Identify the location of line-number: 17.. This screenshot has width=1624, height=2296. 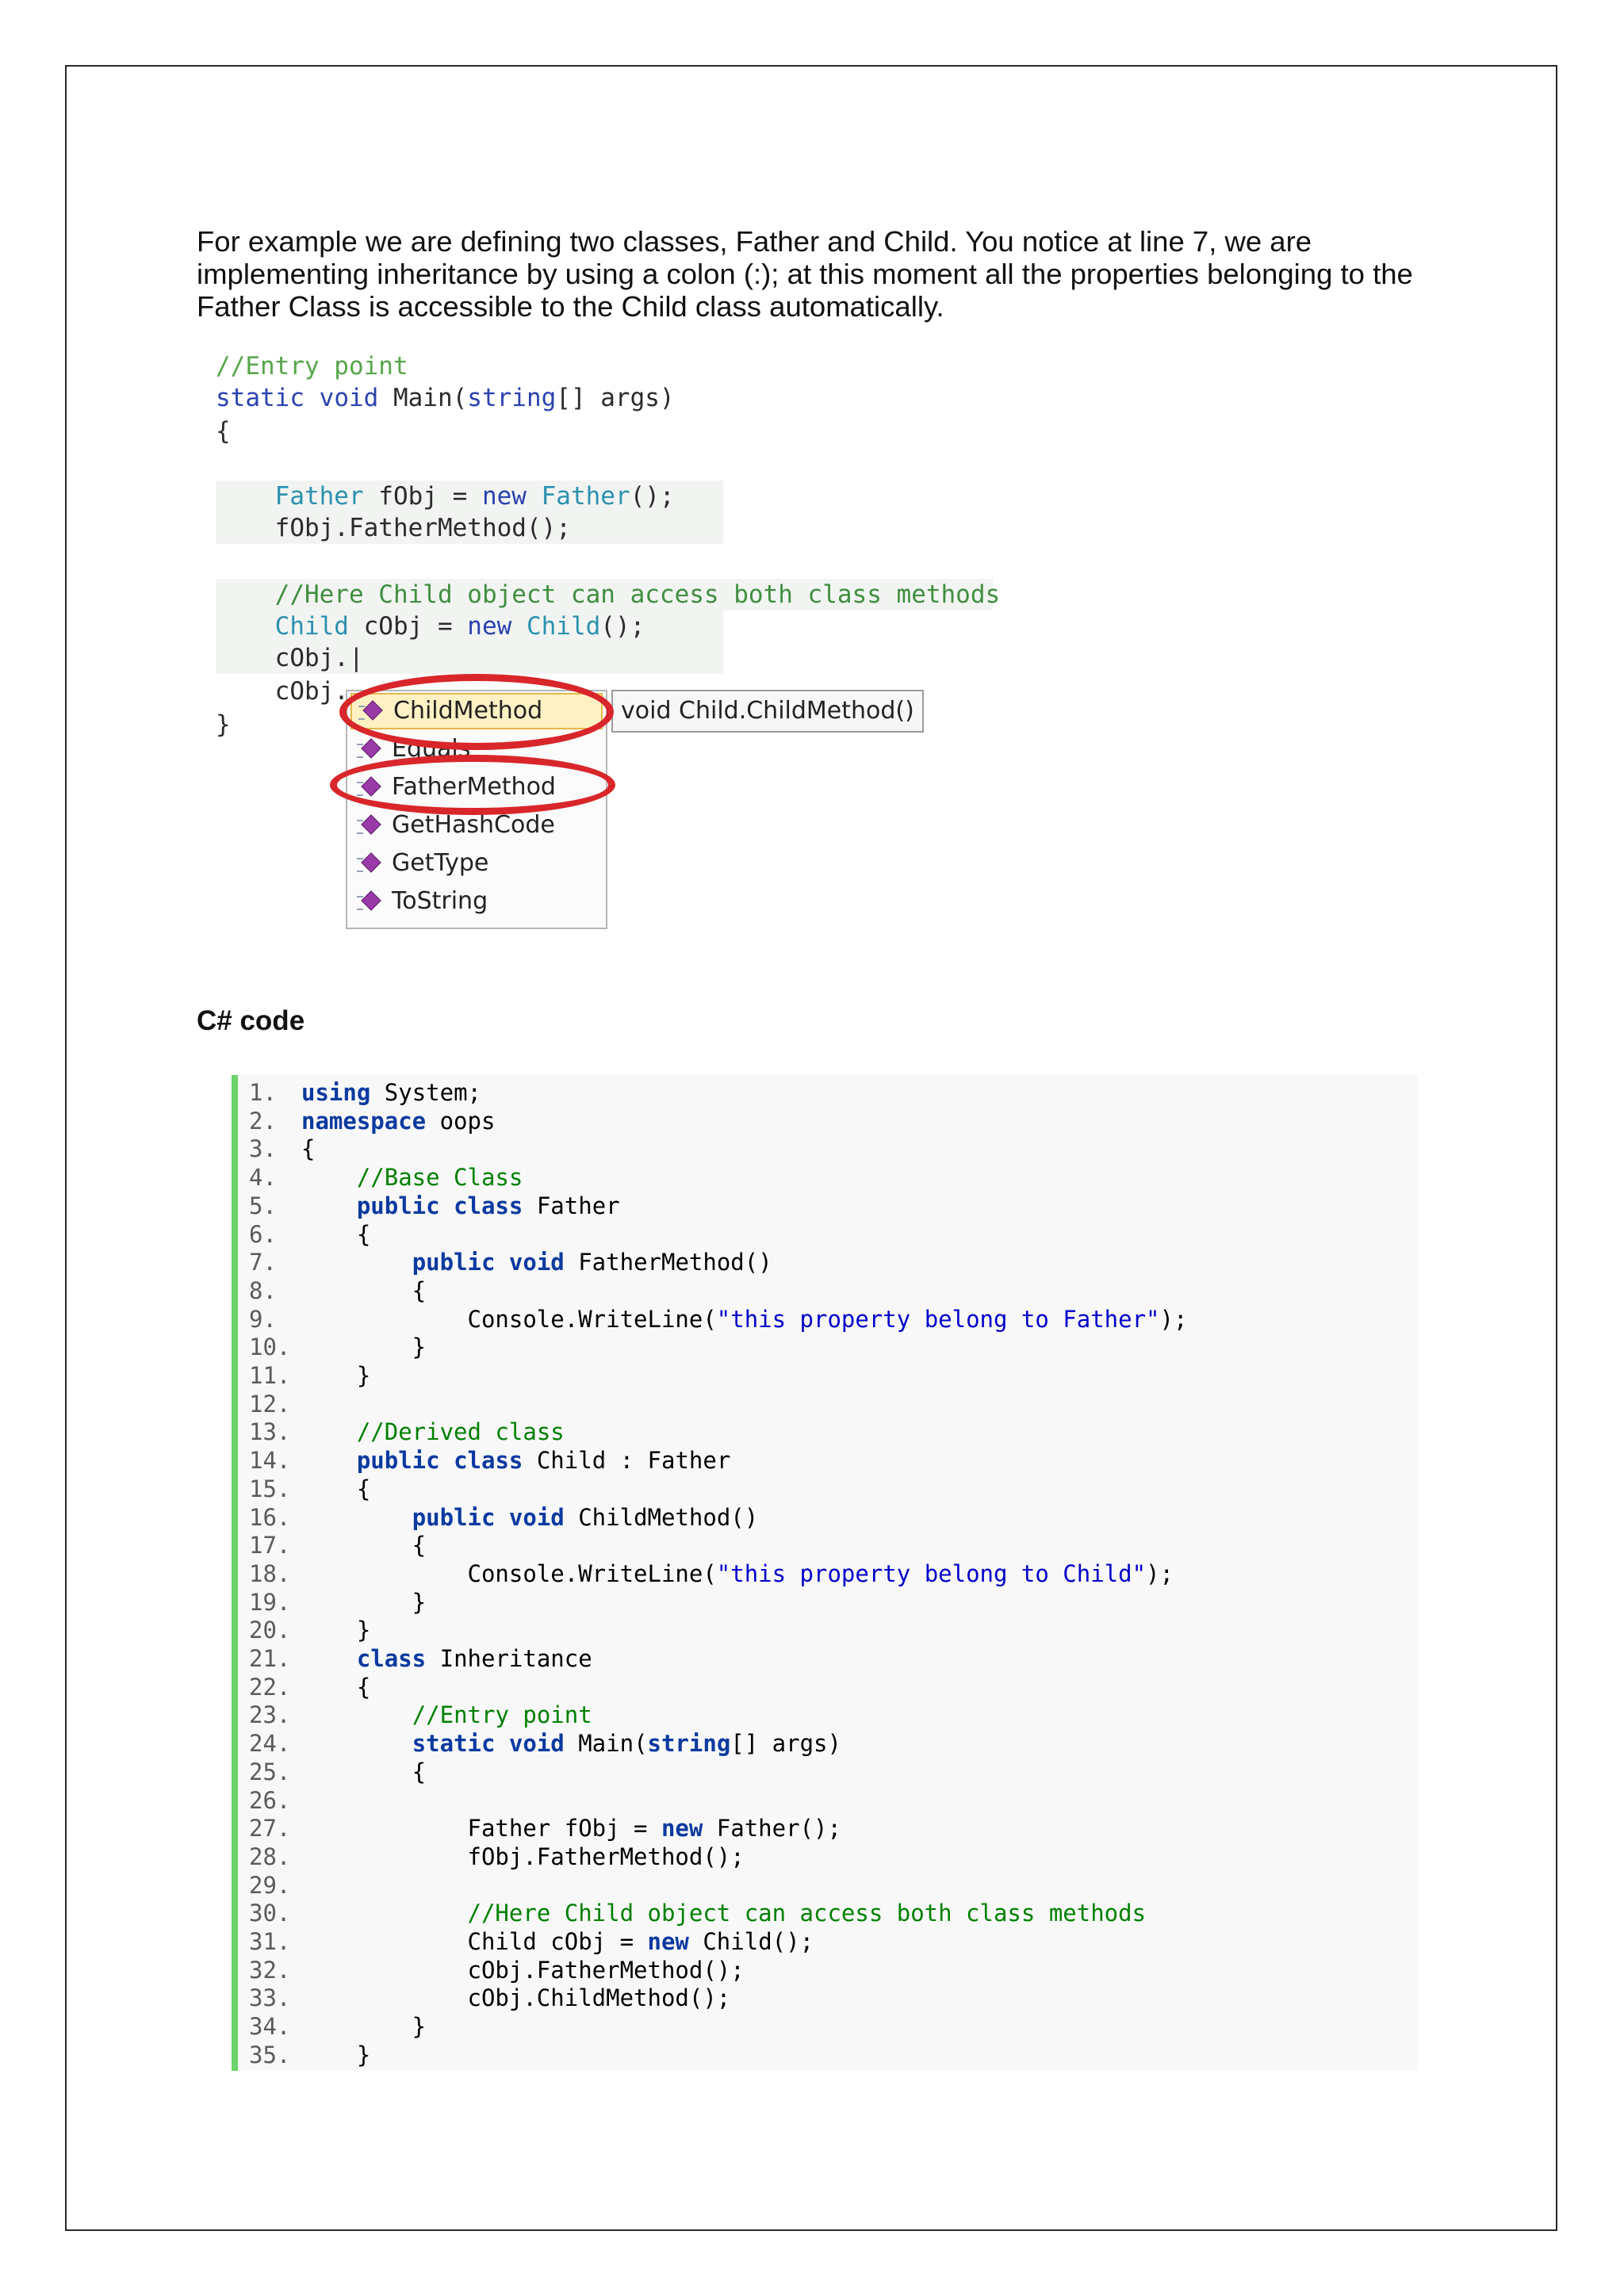
(270, 1545).